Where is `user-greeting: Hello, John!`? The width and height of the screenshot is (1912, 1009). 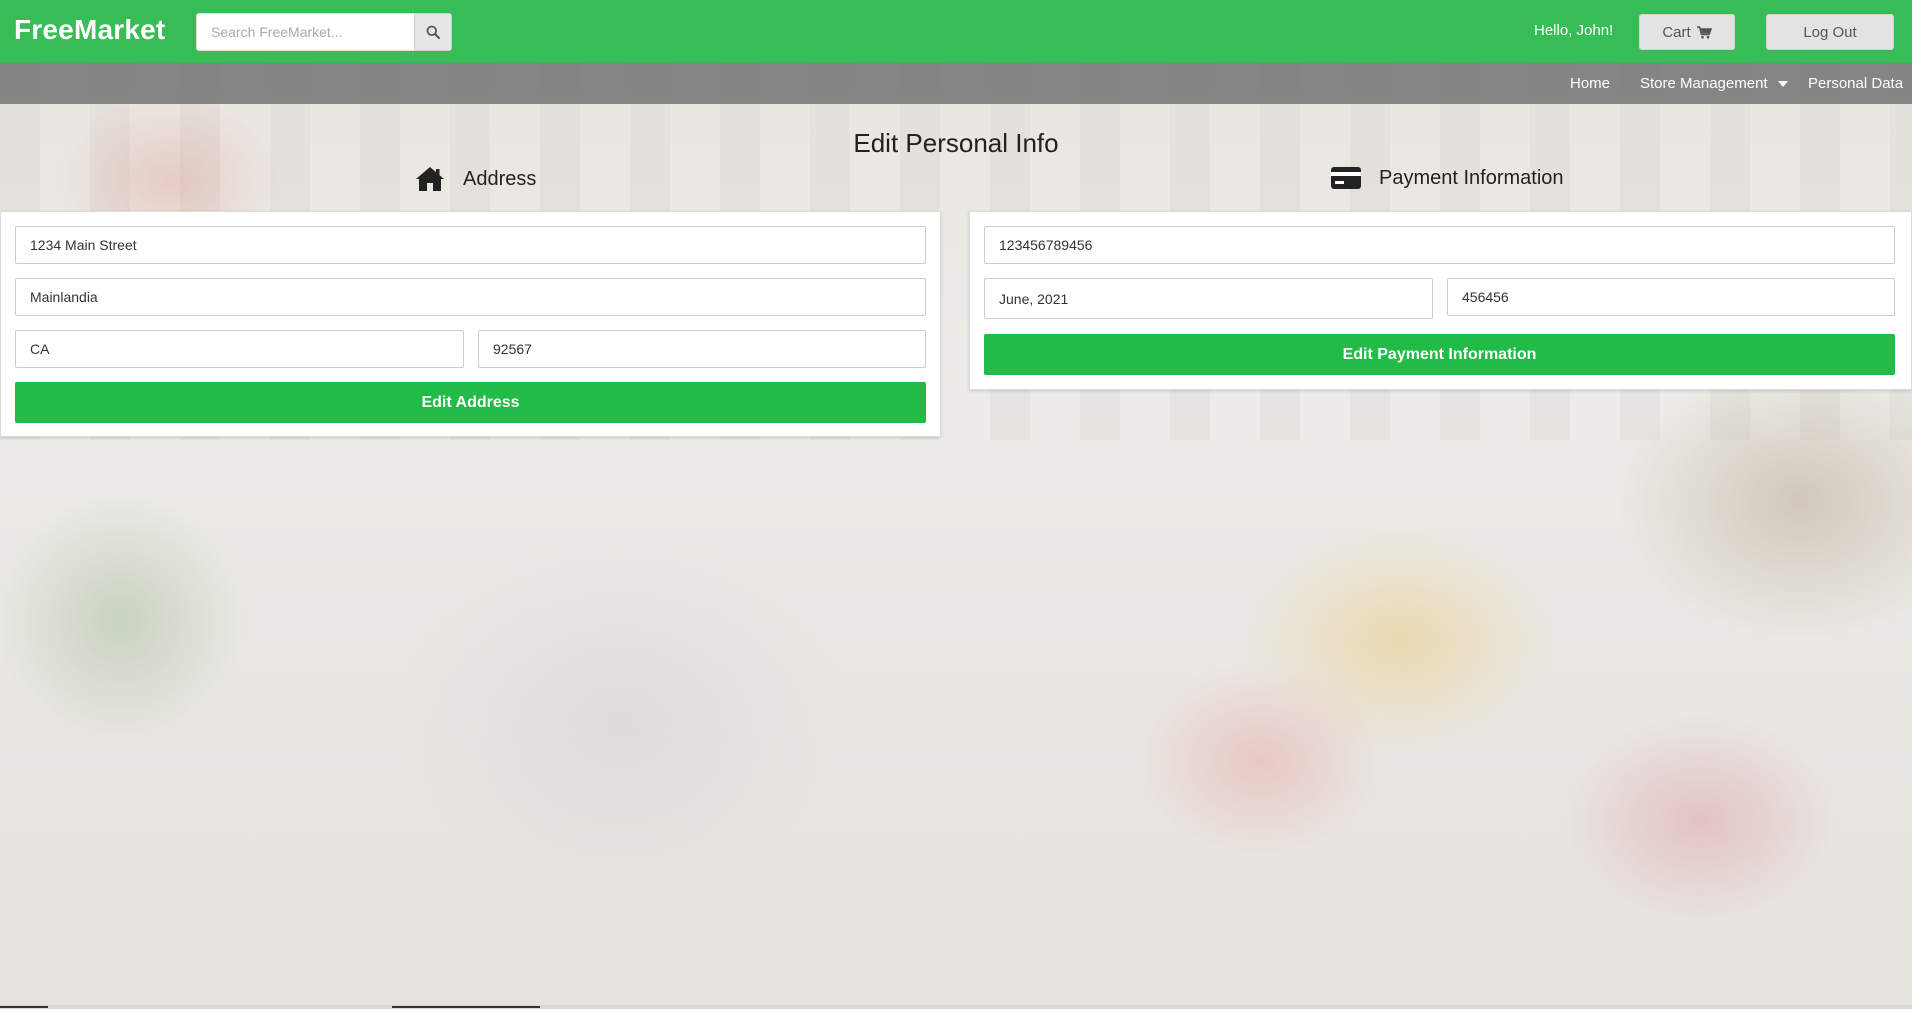 user-greeting: Hello, John! is located at coordinates (1574, 30).